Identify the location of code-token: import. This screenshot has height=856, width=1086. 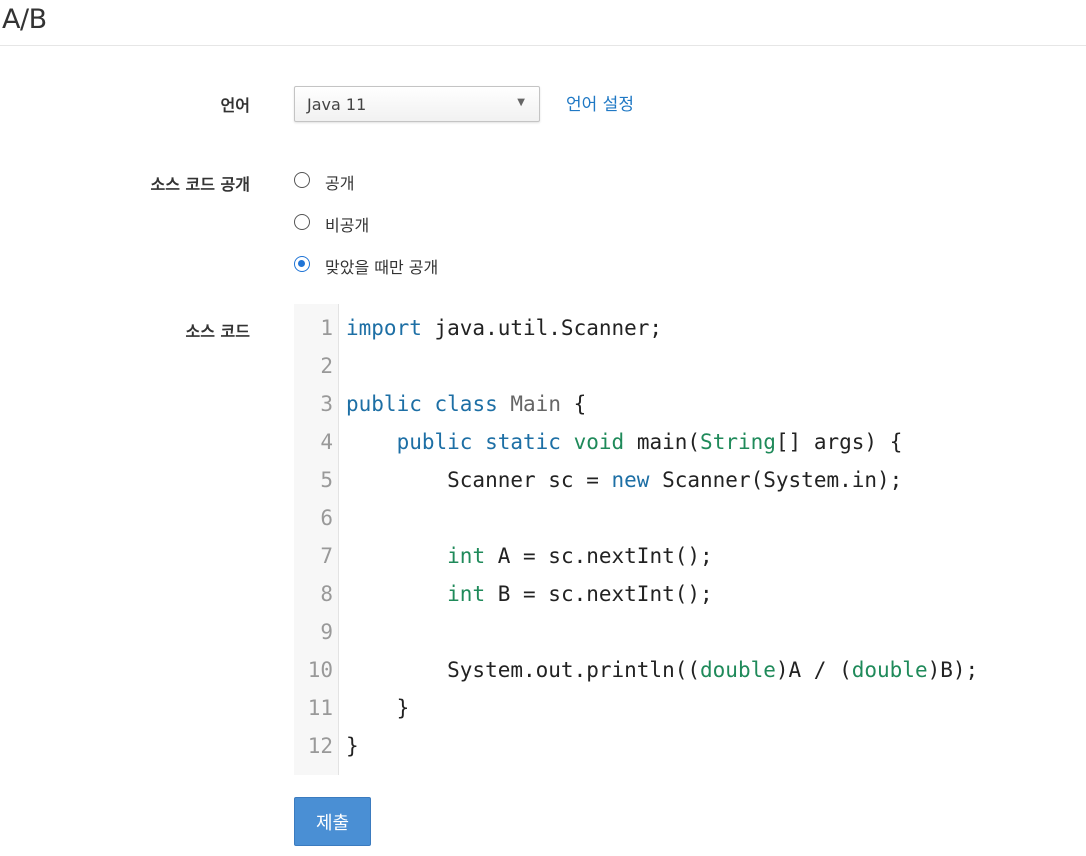
(384, 328).